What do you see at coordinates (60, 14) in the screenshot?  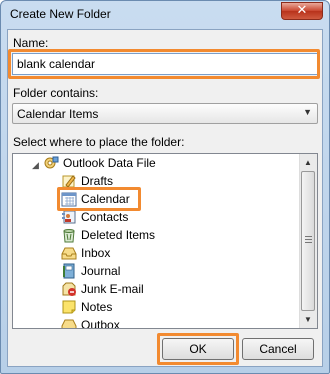 I see `dialog-title: Create New Folder` at bounding box center [60, 14].